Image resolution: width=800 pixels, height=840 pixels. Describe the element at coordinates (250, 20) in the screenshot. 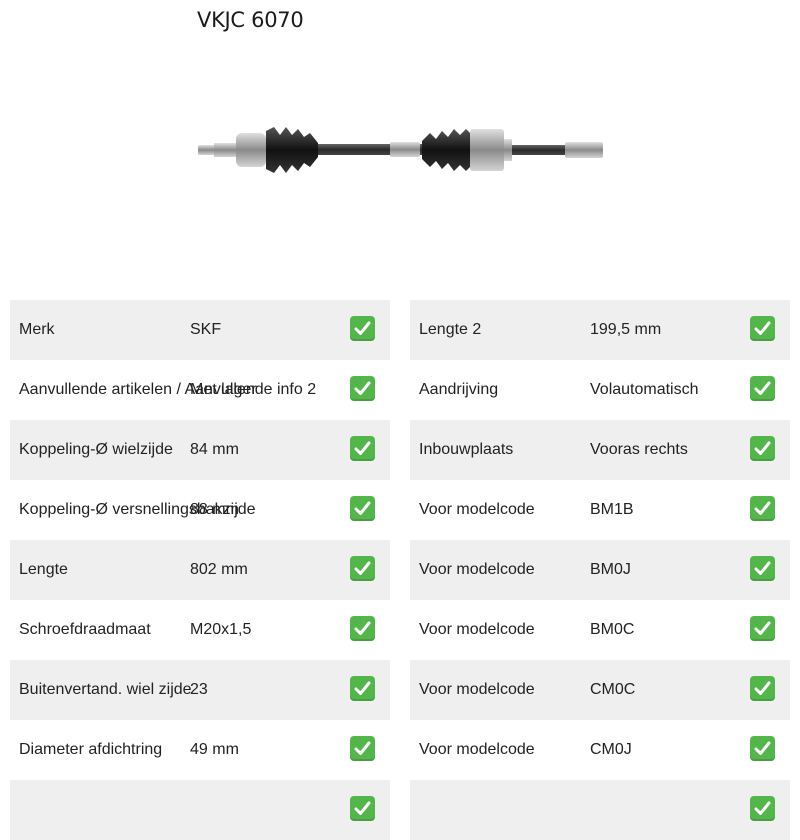

I see `product-title: VKJC 6070` at that location.